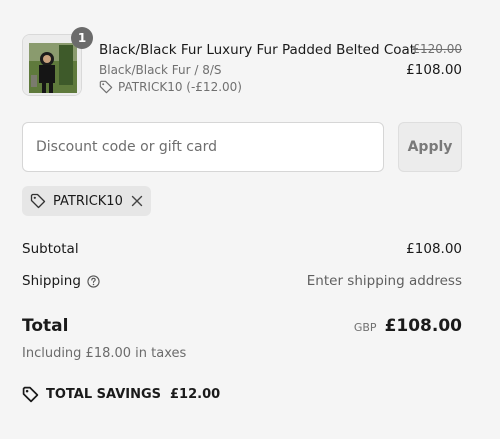 The height and width of the screenshot is (439, 500). Describe the element at coordinates (384, 281) in the screenshot. I see `shipping-value: Enter shipping address` at that location.